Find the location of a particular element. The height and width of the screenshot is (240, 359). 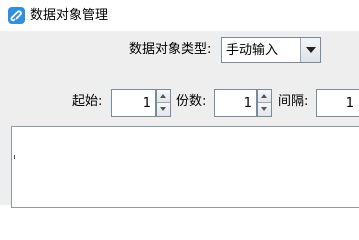

start-increment-button is located at coordinates (163, 96).